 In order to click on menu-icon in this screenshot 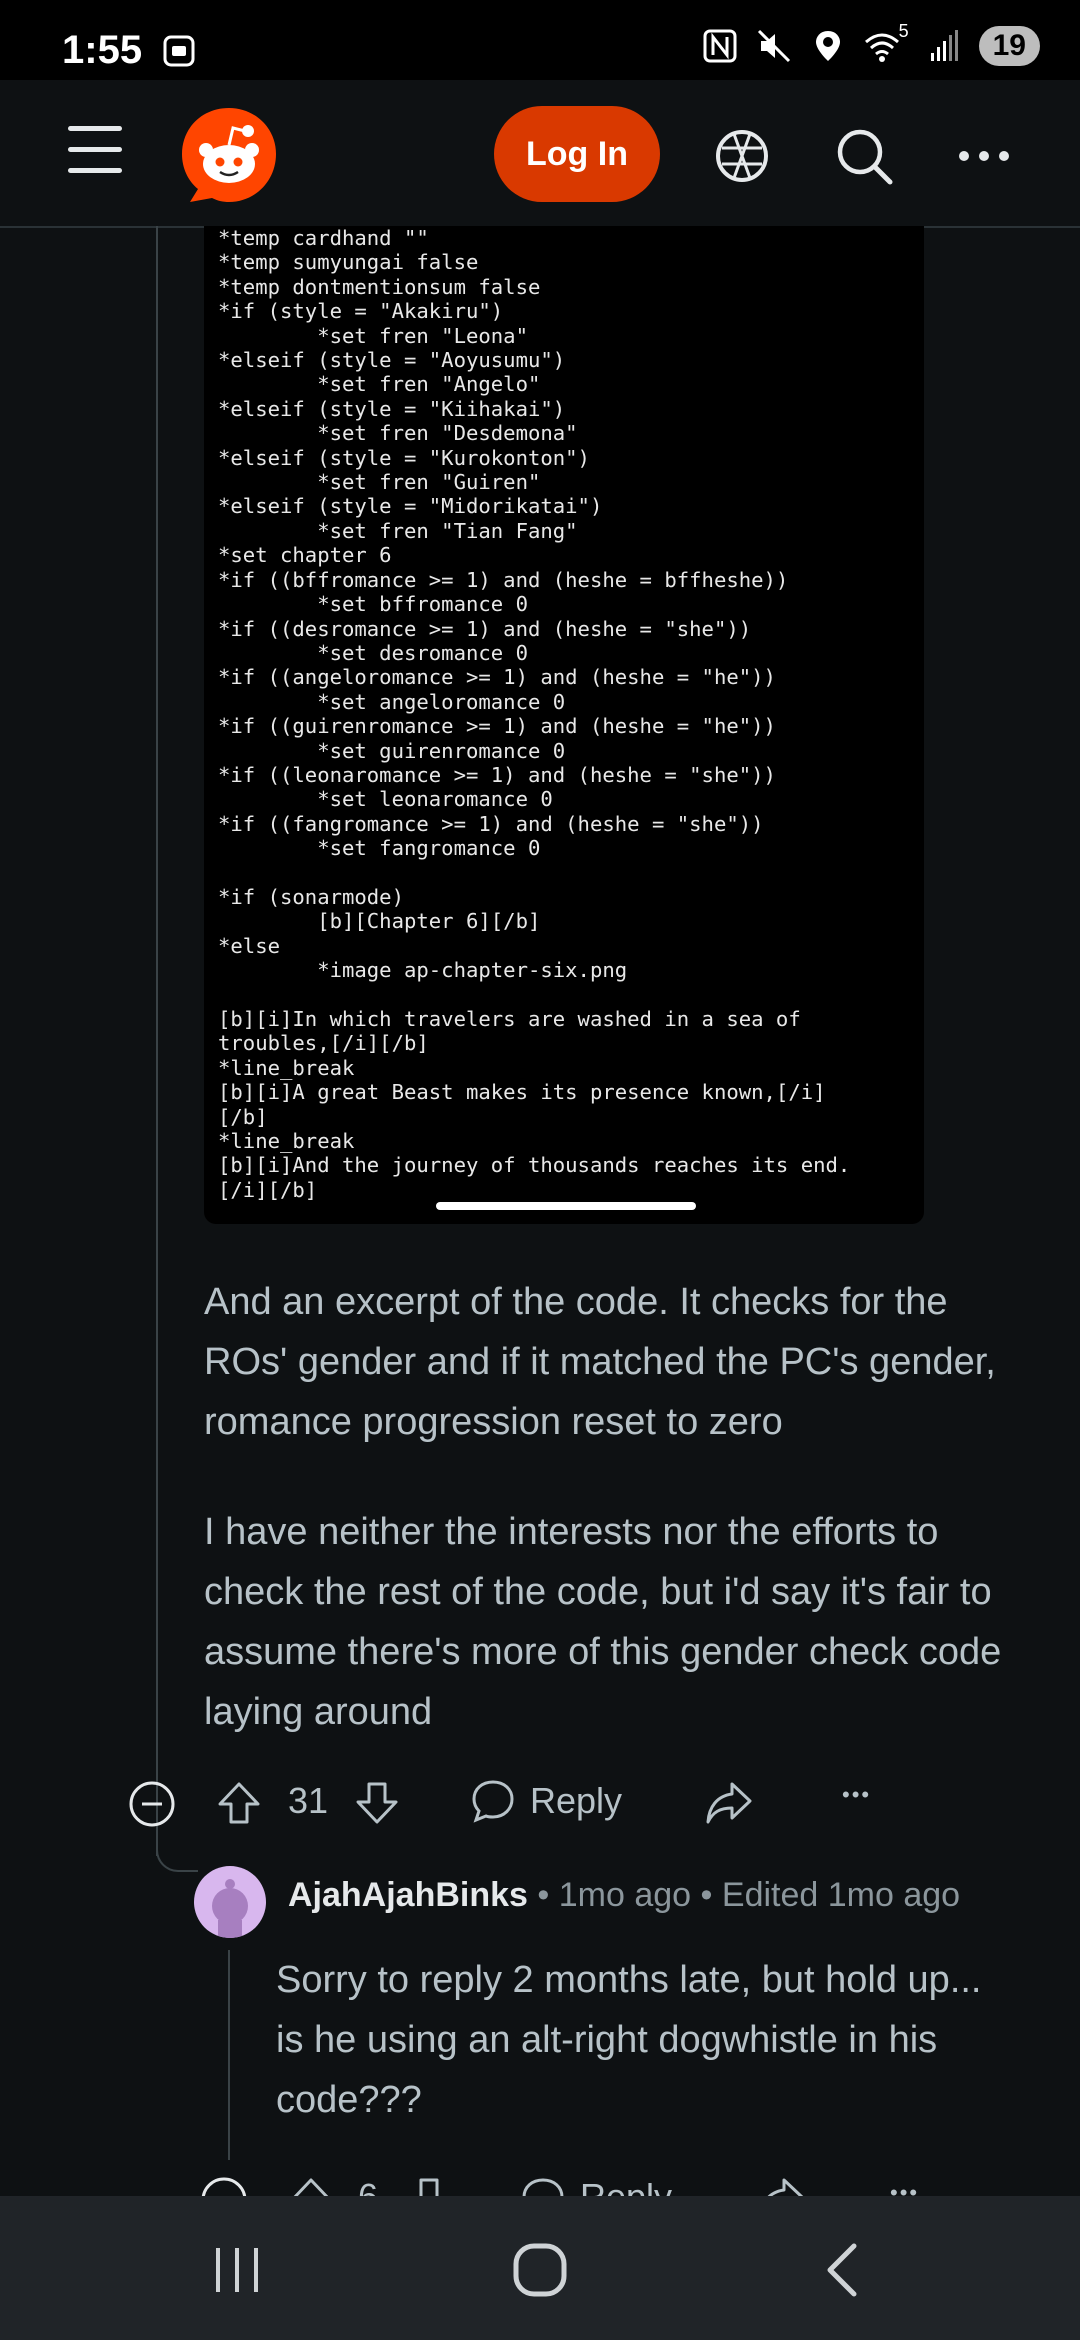, I will do `click(95, 152)`.